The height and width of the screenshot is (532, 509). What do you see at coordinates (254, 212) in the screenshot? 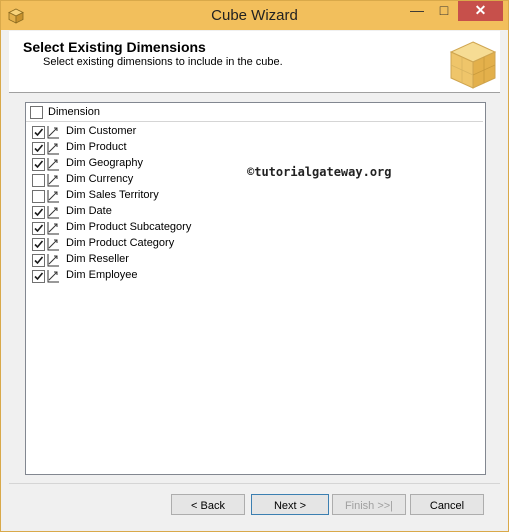
I see `dimension-row: Dim Date` at bounding box center [254, 212].